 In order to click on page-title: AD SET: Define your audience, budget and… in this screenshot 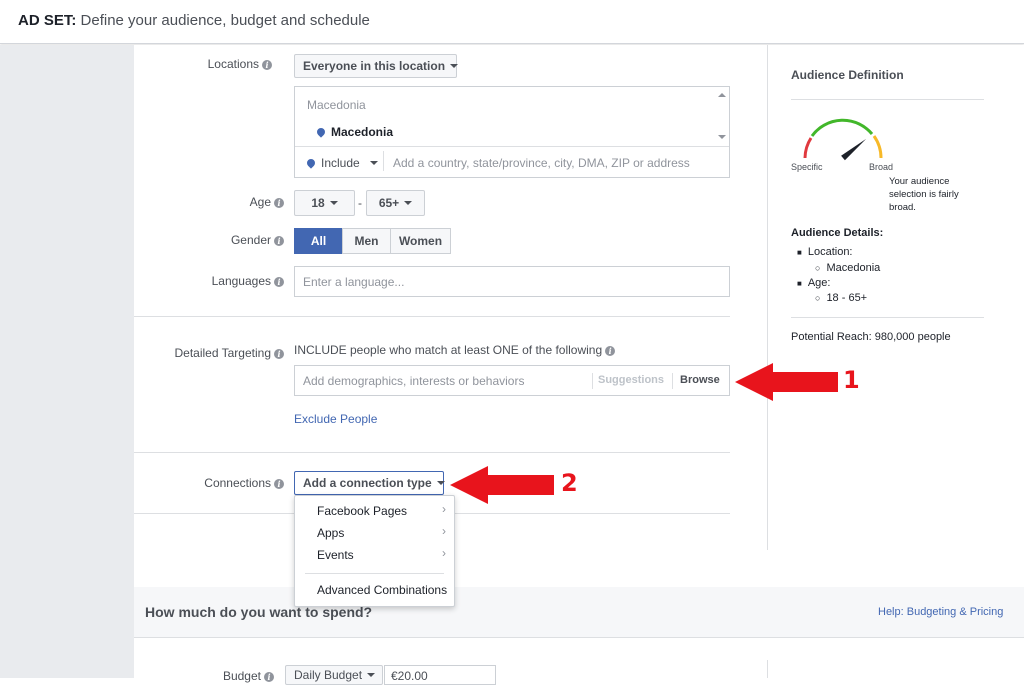, I will do `click(194, 20)`.